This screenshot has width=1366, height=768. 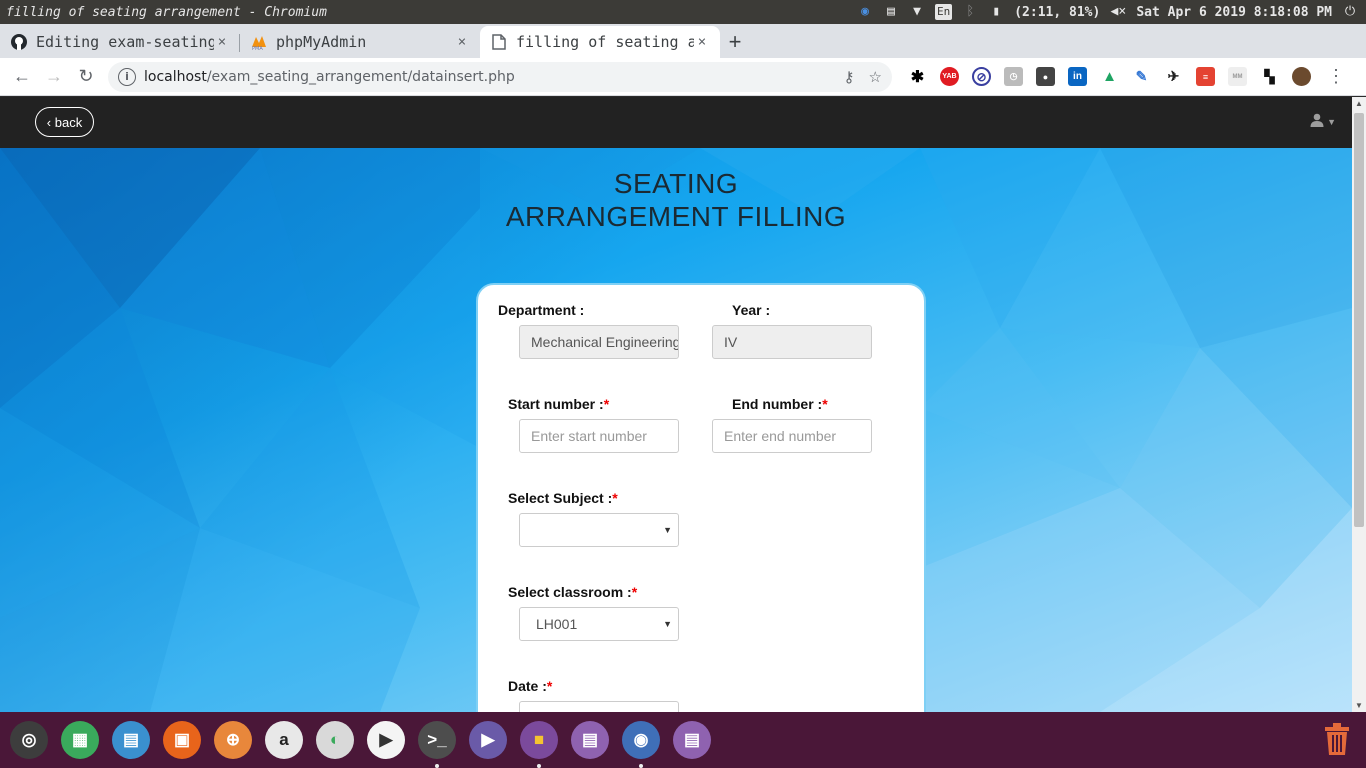 I want to click on info-icon: i, so click(x=127, y=76).